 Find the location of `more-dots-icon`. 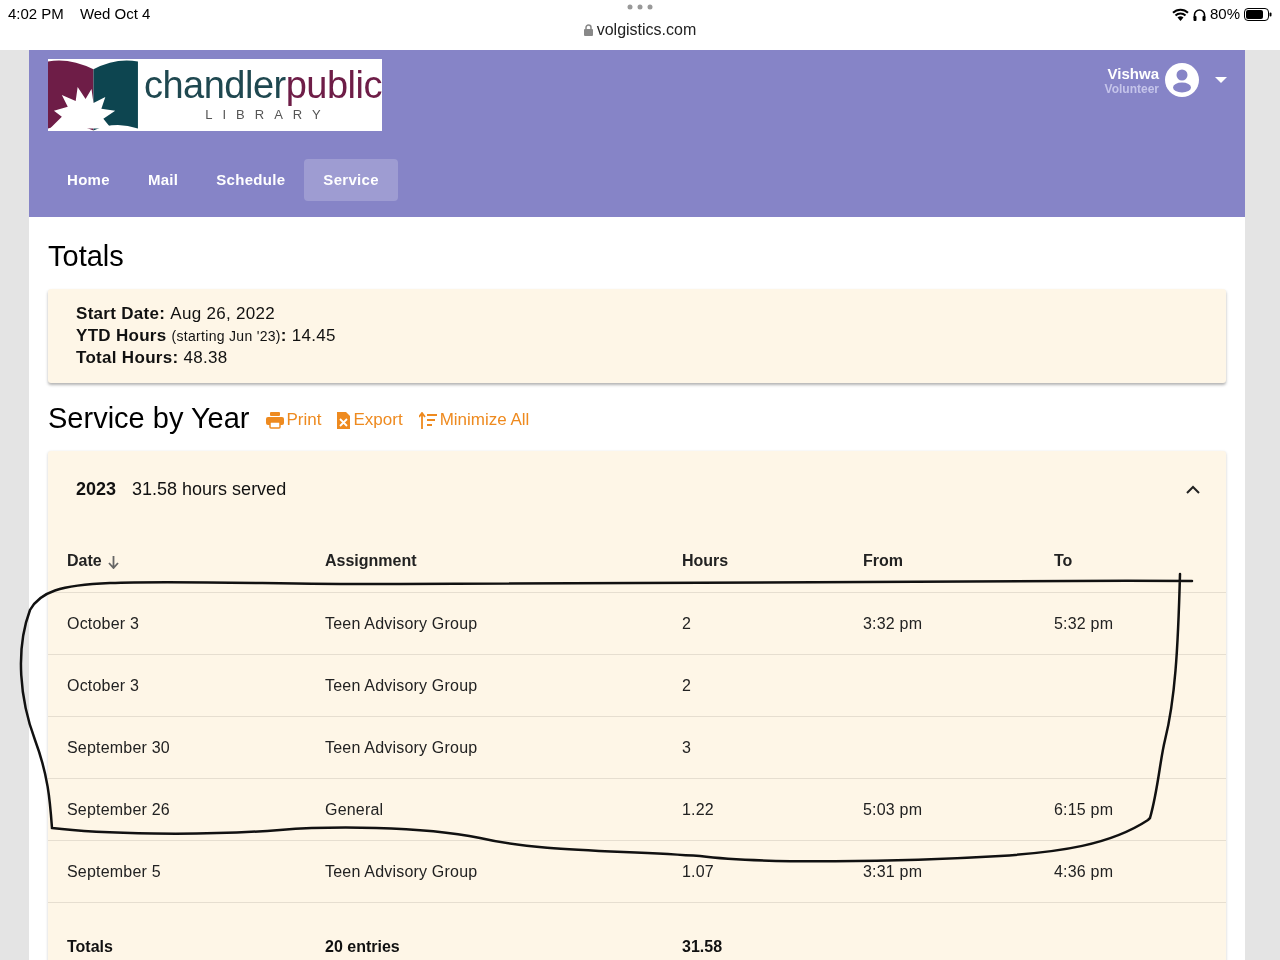

more-dots-icon is located at coordinates (640, 7).